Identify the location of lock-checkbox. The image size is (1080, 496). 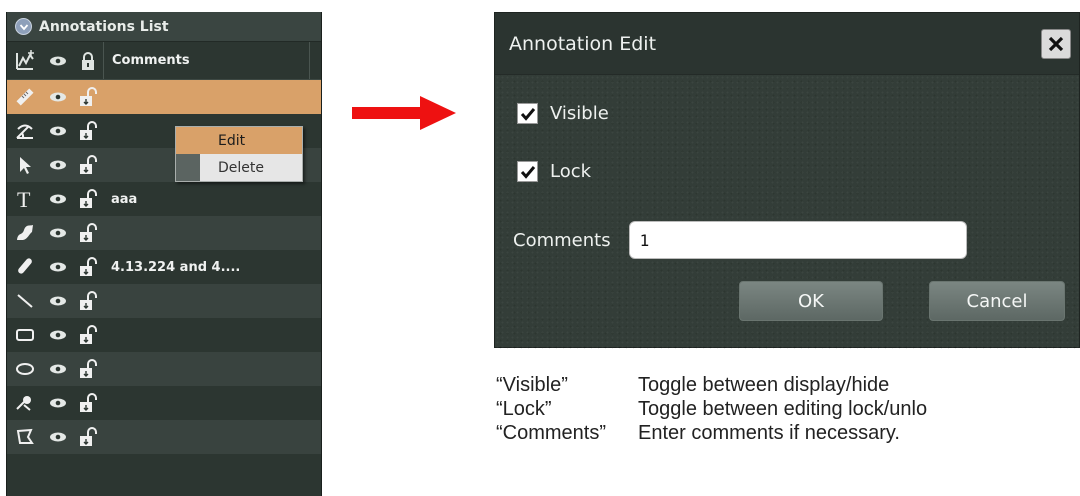
(527, 171).